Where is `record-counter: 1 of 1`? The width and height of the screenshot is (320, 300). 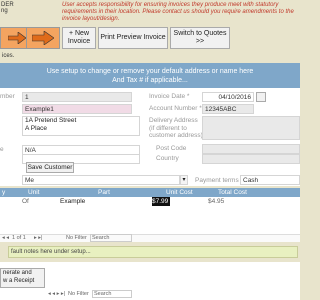 record-counter: 1 of 1 is located at coordinates (19, 238).